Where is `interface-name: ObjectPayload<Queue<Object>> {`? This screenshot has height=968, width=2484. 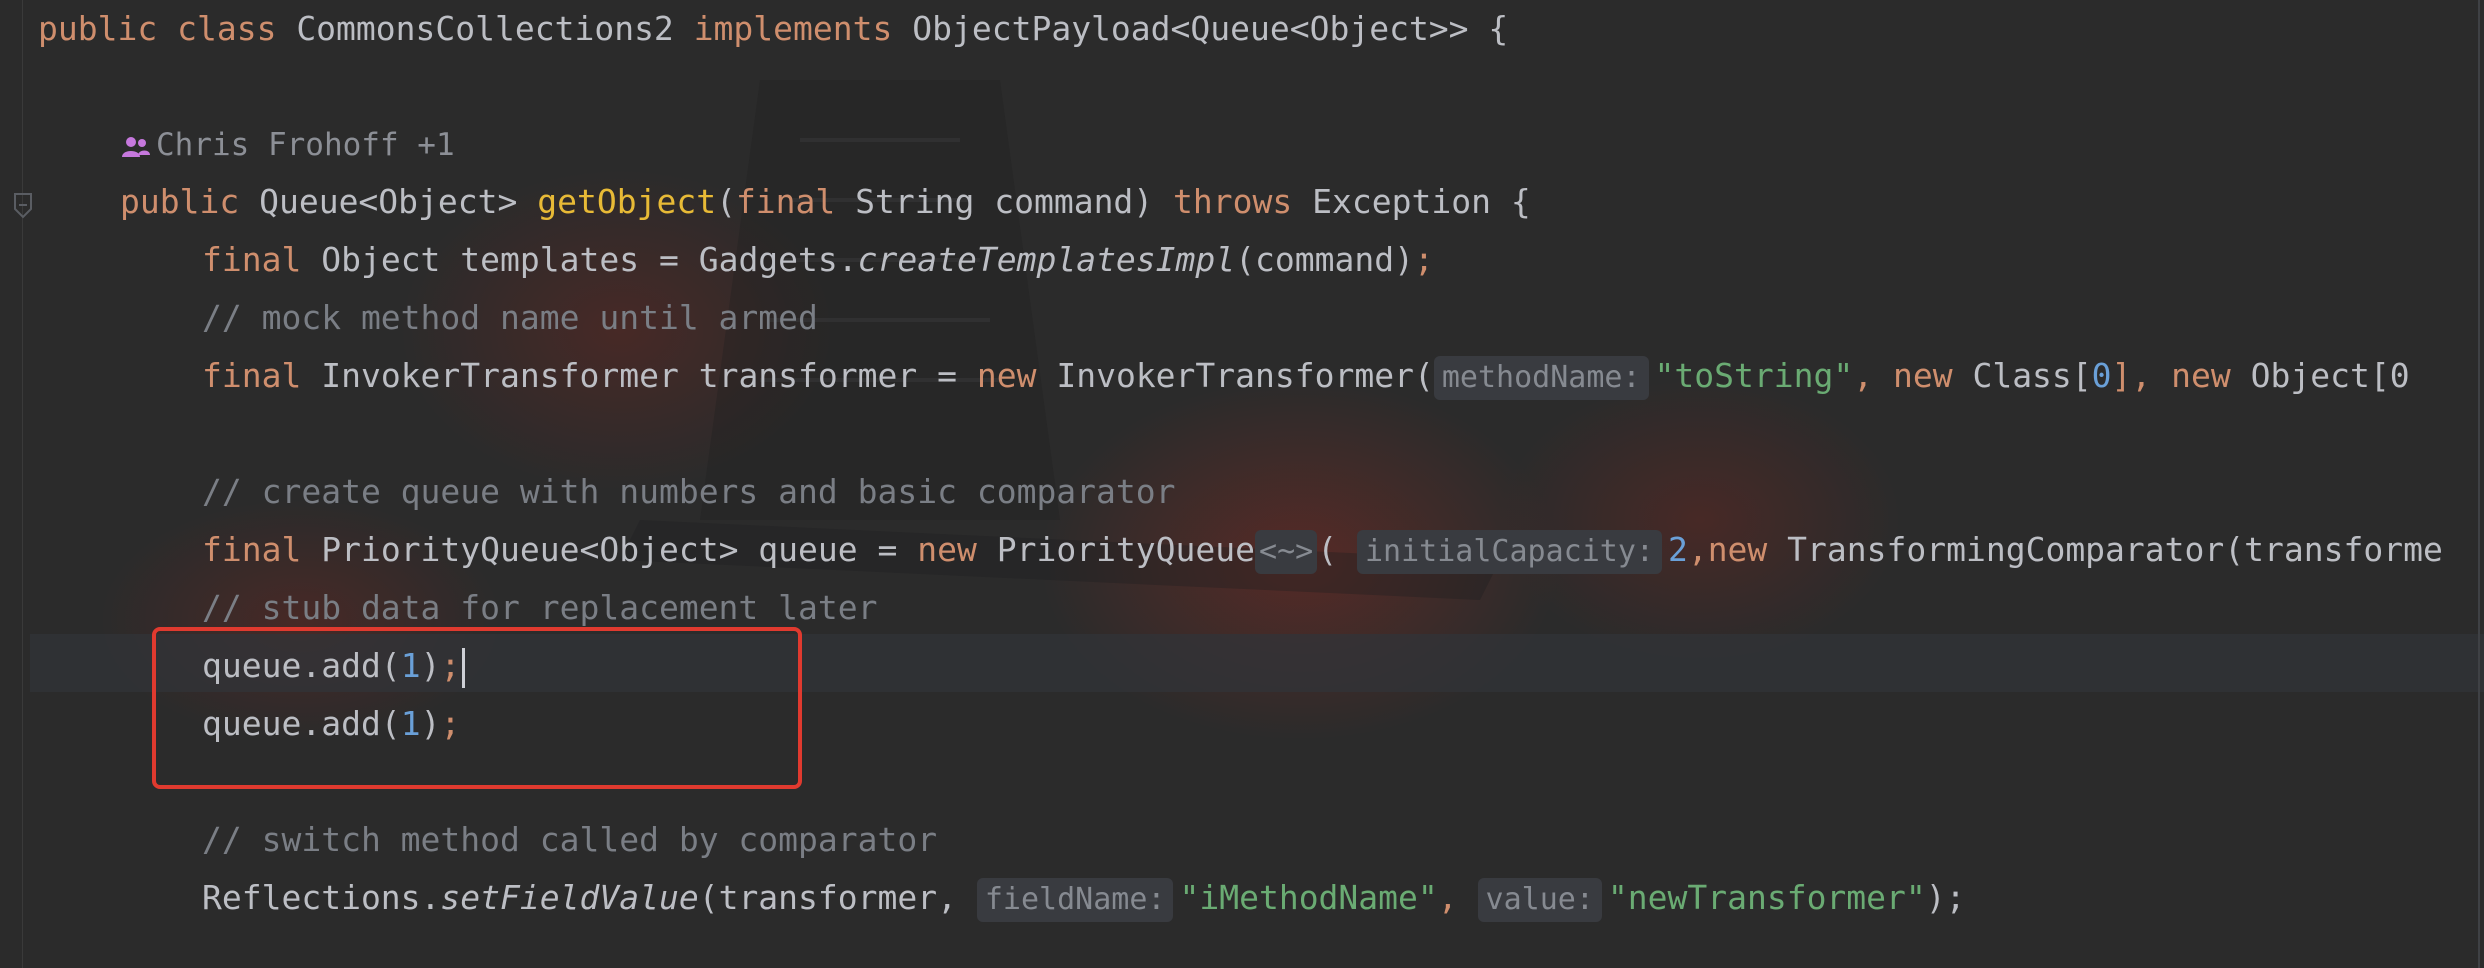
interface-name: ObjectPayload<Queue<Object>> { is located at coordinates (1210, 28).